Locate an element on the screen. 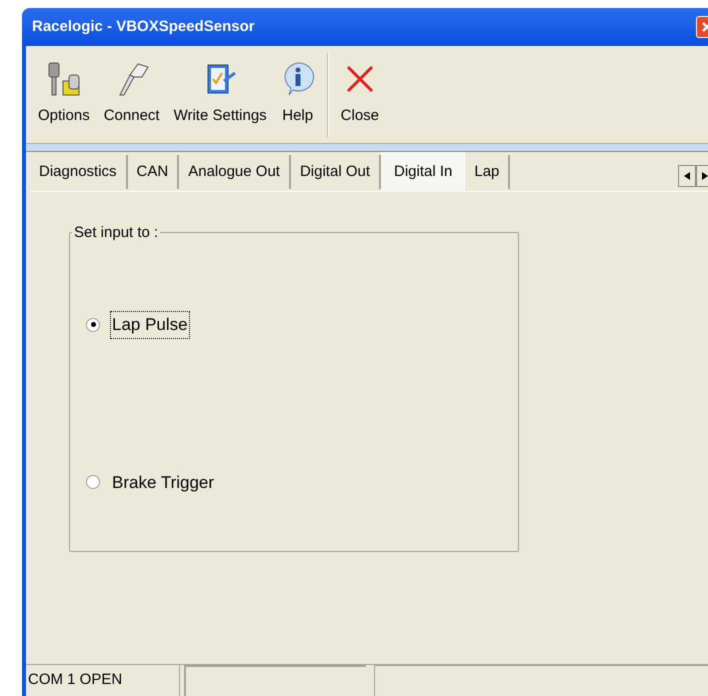  radio-label: Brake Trigger is located at coordinates (163, 483).